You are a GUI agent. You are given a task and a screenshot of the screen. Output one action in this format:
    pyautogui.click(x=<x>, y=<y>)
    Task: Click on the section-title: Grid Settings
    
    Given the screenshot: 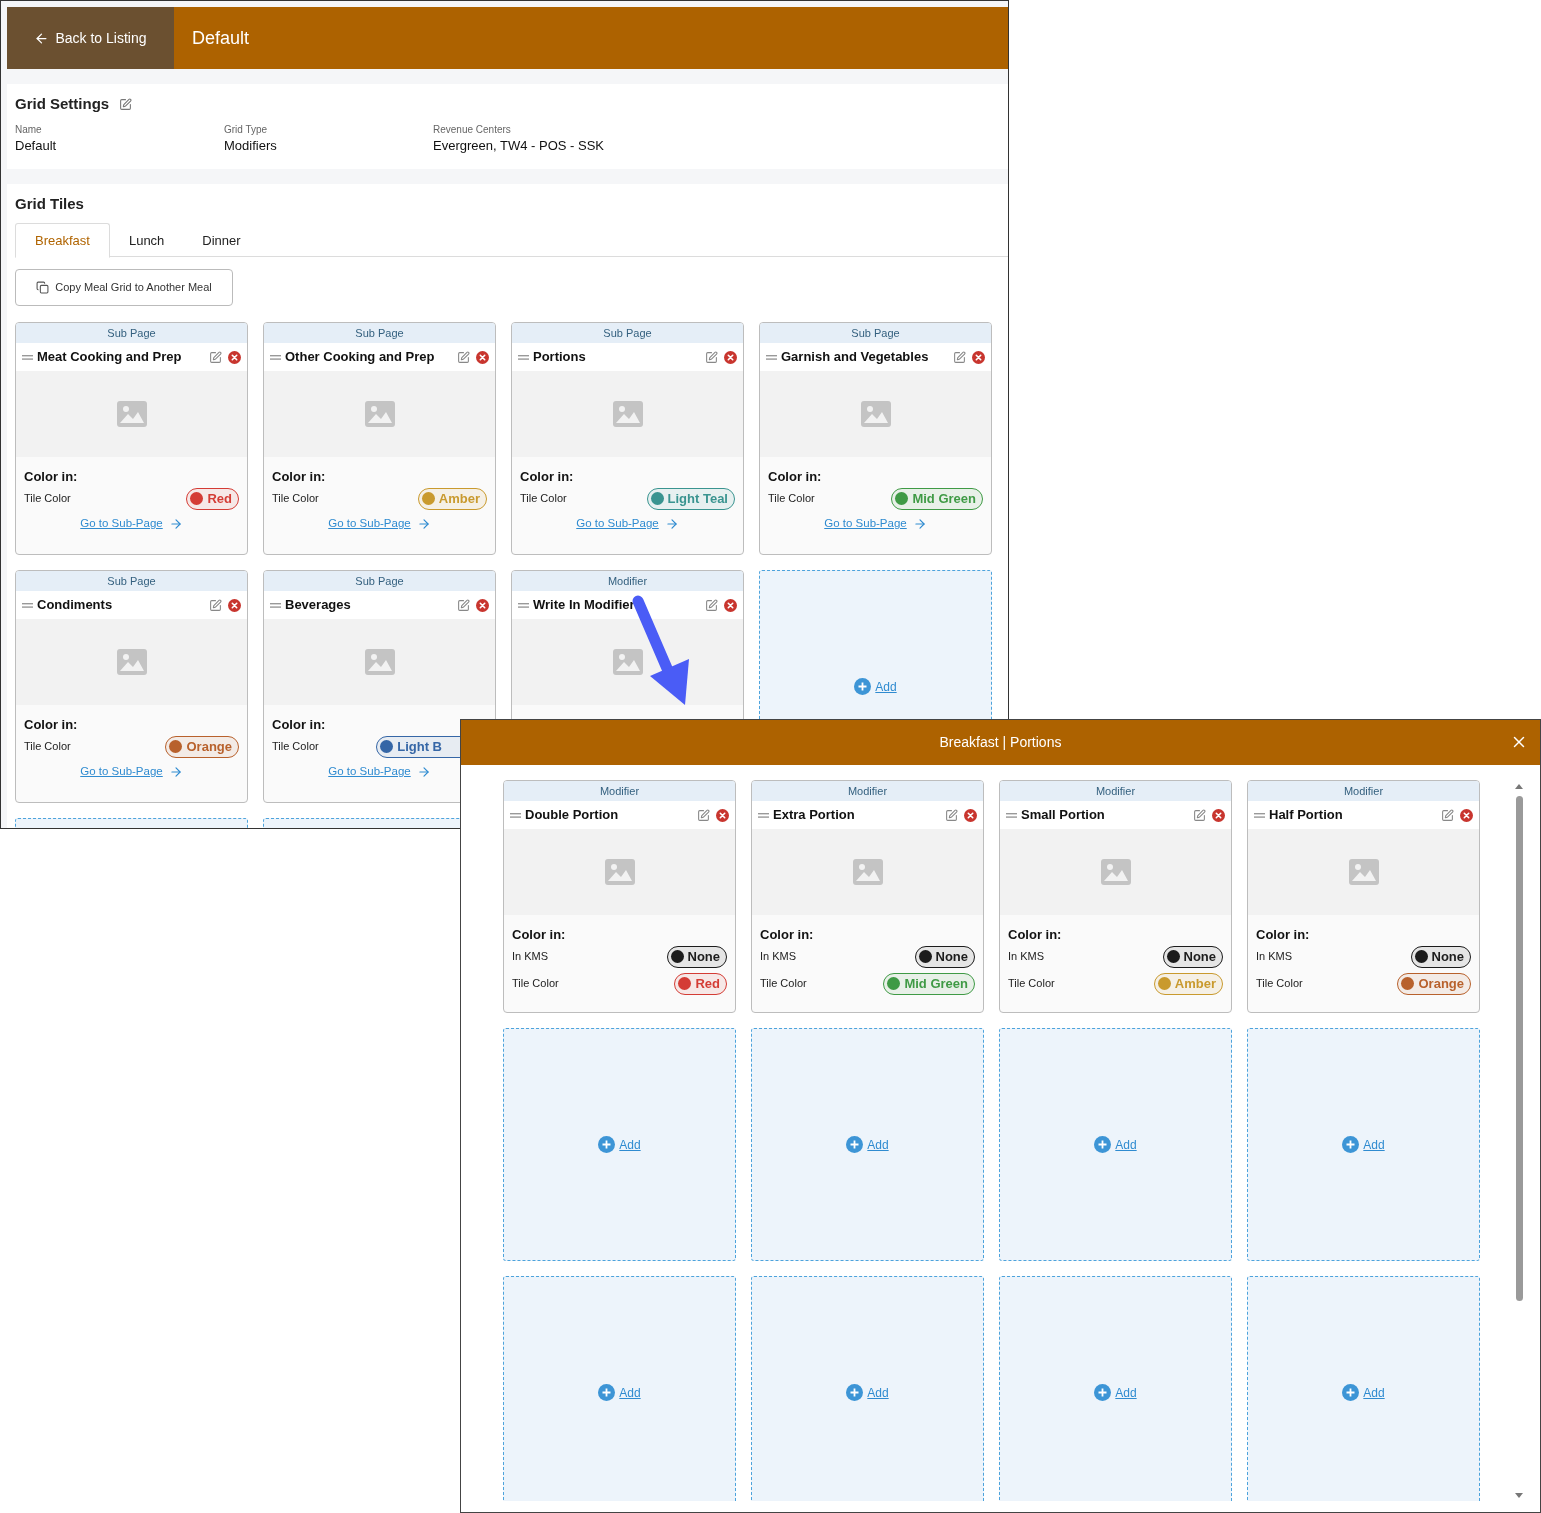 What is the action you would take?
    pyautogui.click(x=62, y=103)
    